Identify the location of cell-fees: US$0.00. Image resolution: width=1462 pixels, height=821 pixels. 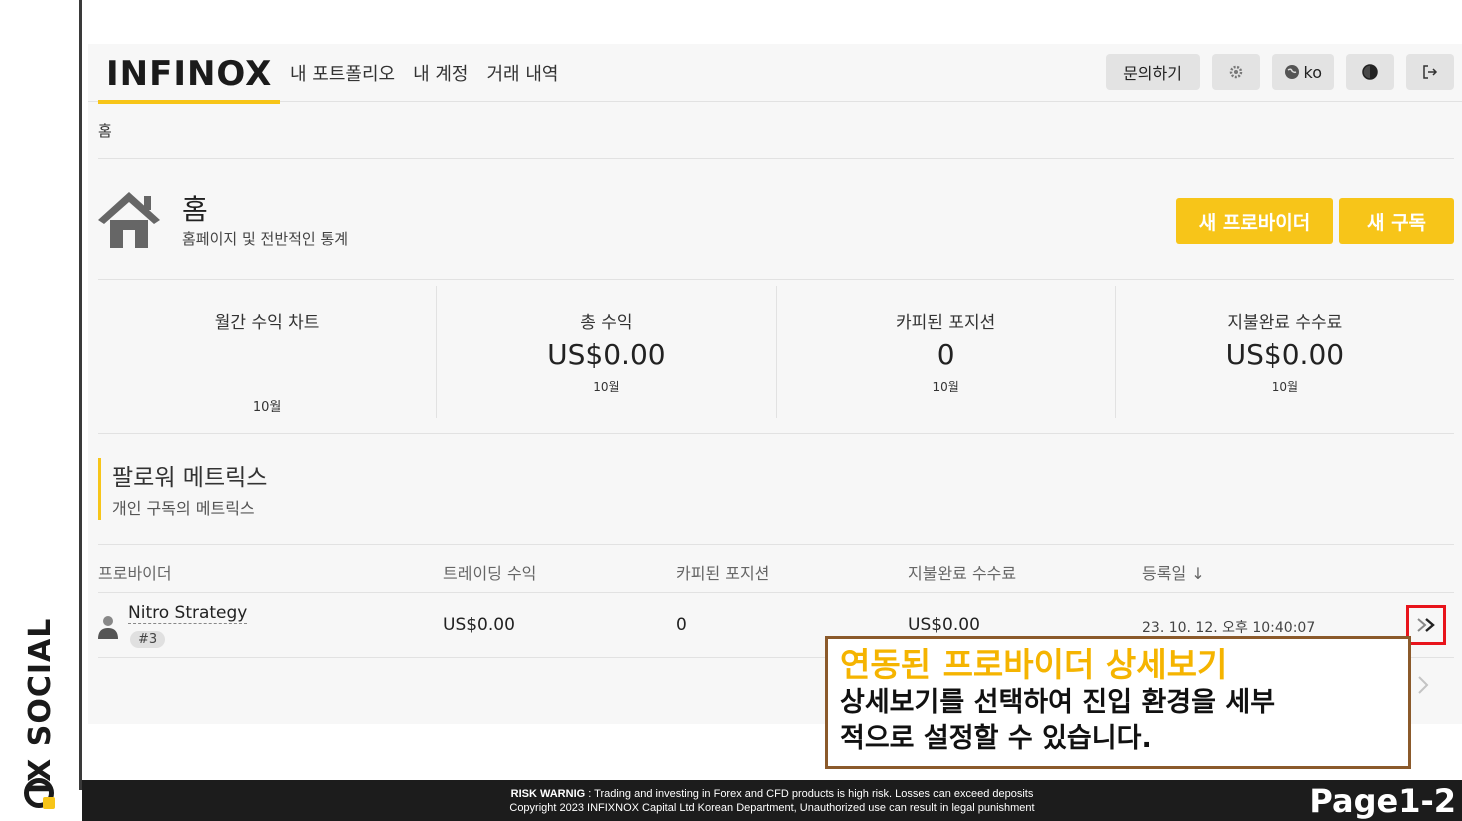
(944, 625).